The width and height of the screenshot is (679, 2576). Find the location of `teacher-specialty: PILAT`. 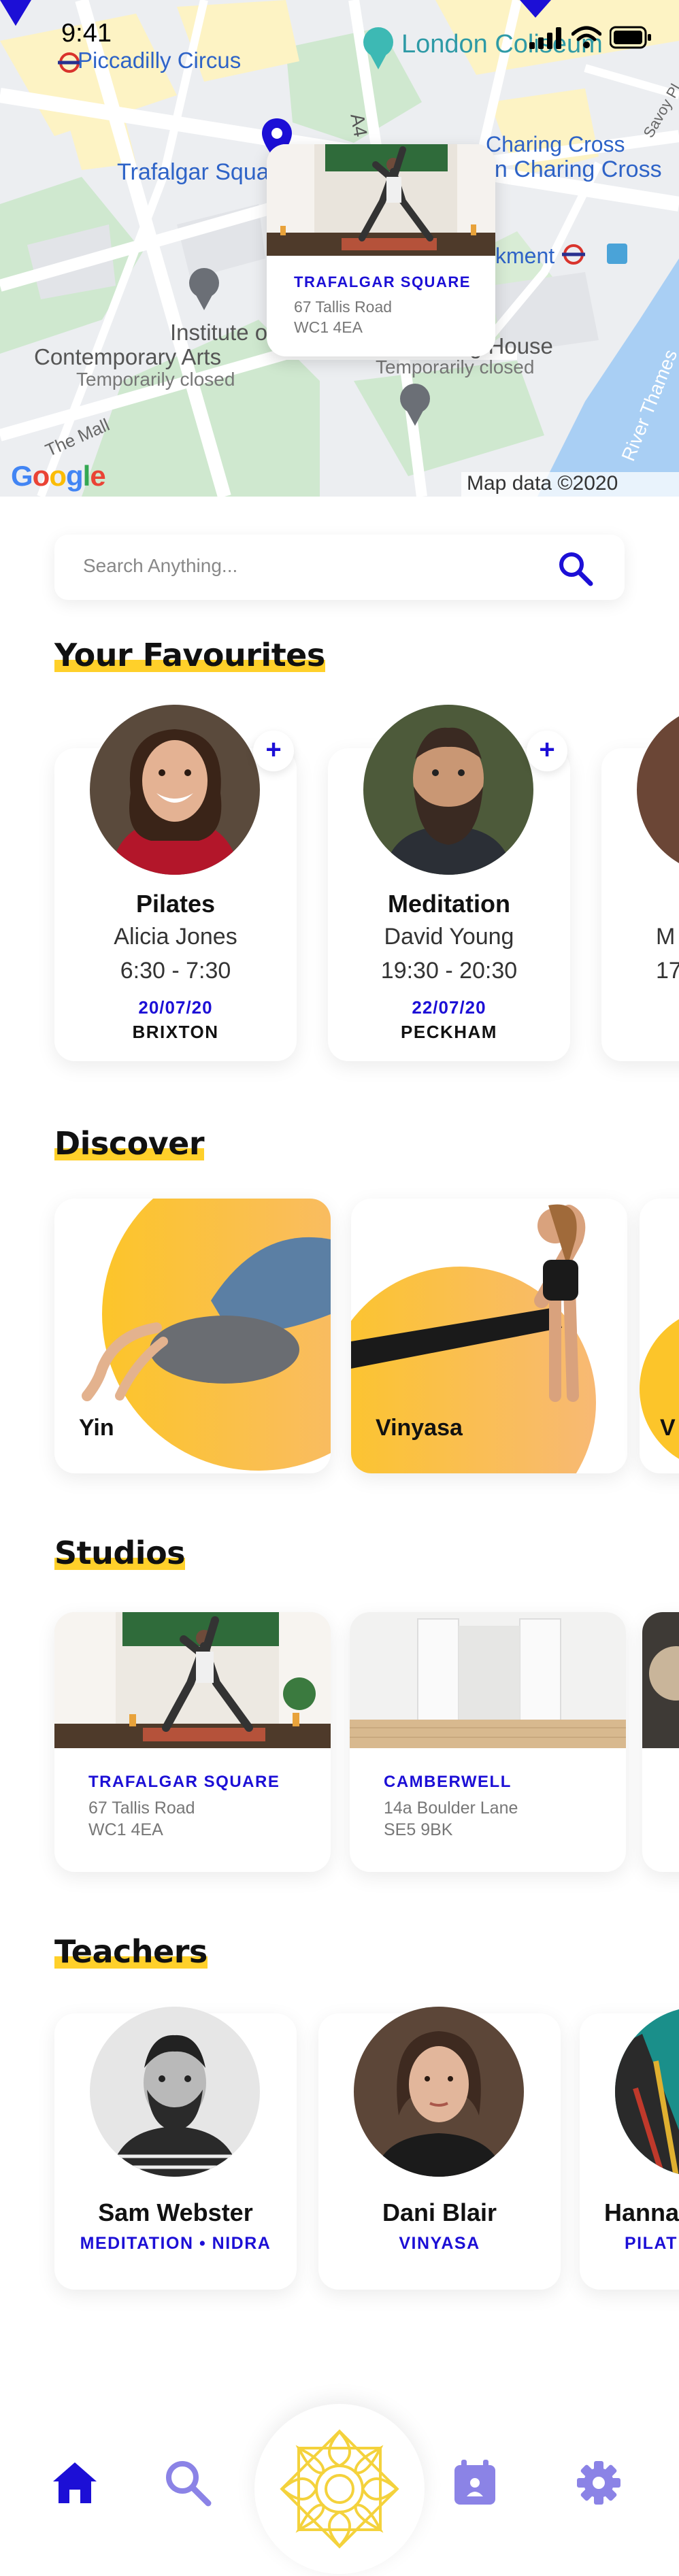

teacher-specialty: PILAT is located at coordinates (651, 2243).